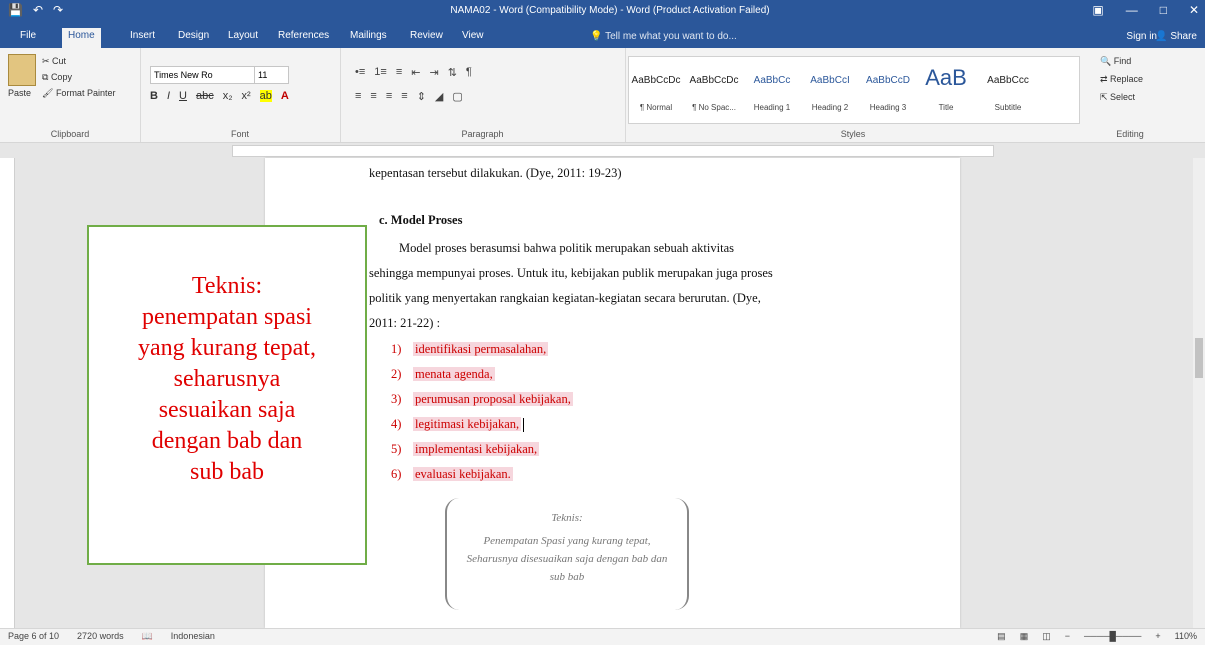 This screenshot has height=645, width=1205. What do you see at coordinates (1199, 358) in the screenshot?
I see `scrollbar-thumb` at bounding box center [1199, 358].